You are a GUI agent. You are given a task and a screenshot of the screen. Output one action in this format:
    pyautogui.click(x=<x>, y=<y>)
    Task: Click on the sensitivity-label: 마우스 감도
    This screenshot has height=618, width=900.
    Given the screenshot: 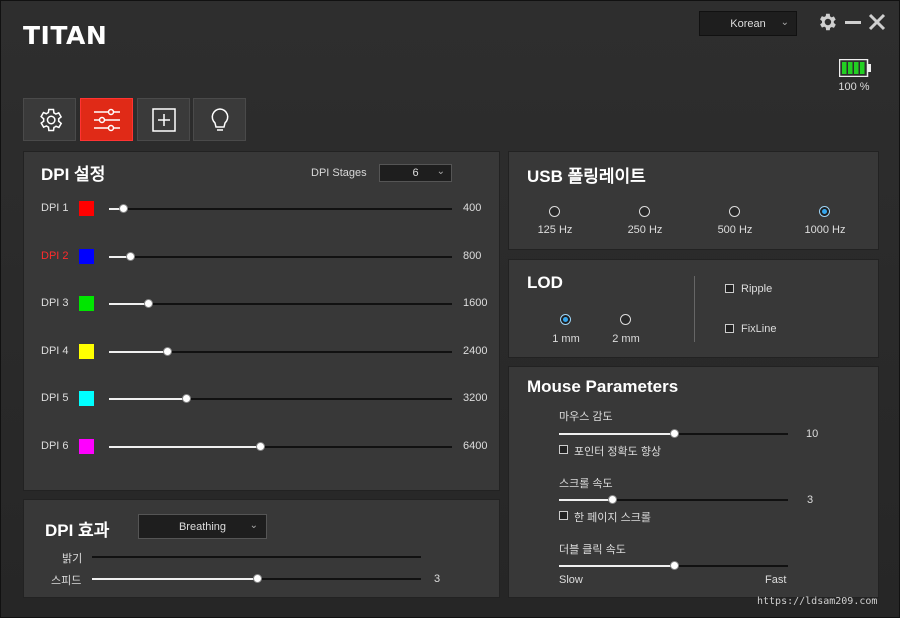 What is the action you would take?
    pyautogui.click(x=586, y=417)
    